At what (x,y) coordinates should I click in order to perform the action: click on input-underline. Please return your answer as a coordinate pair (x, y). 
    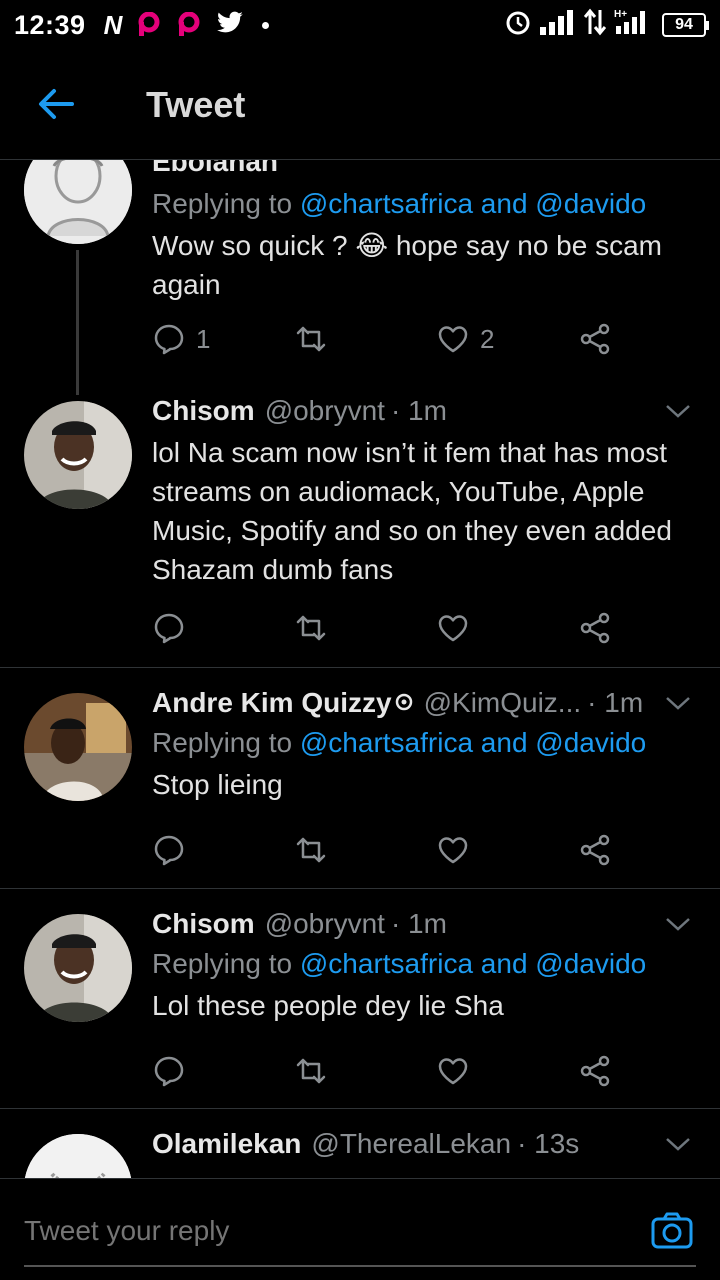
    Looking at the image, I should click on (360, 1266).